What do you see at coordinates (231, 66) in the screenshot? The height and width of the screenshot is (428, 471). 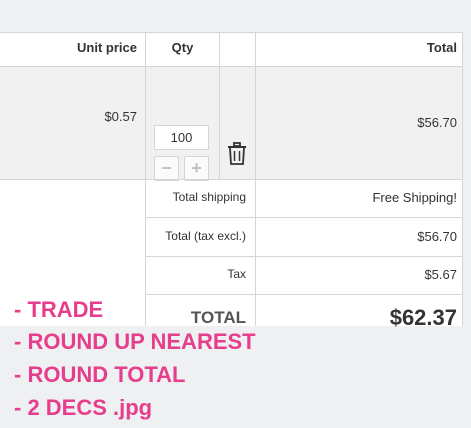 I see `header-divider` at bounding box center [231, 66].